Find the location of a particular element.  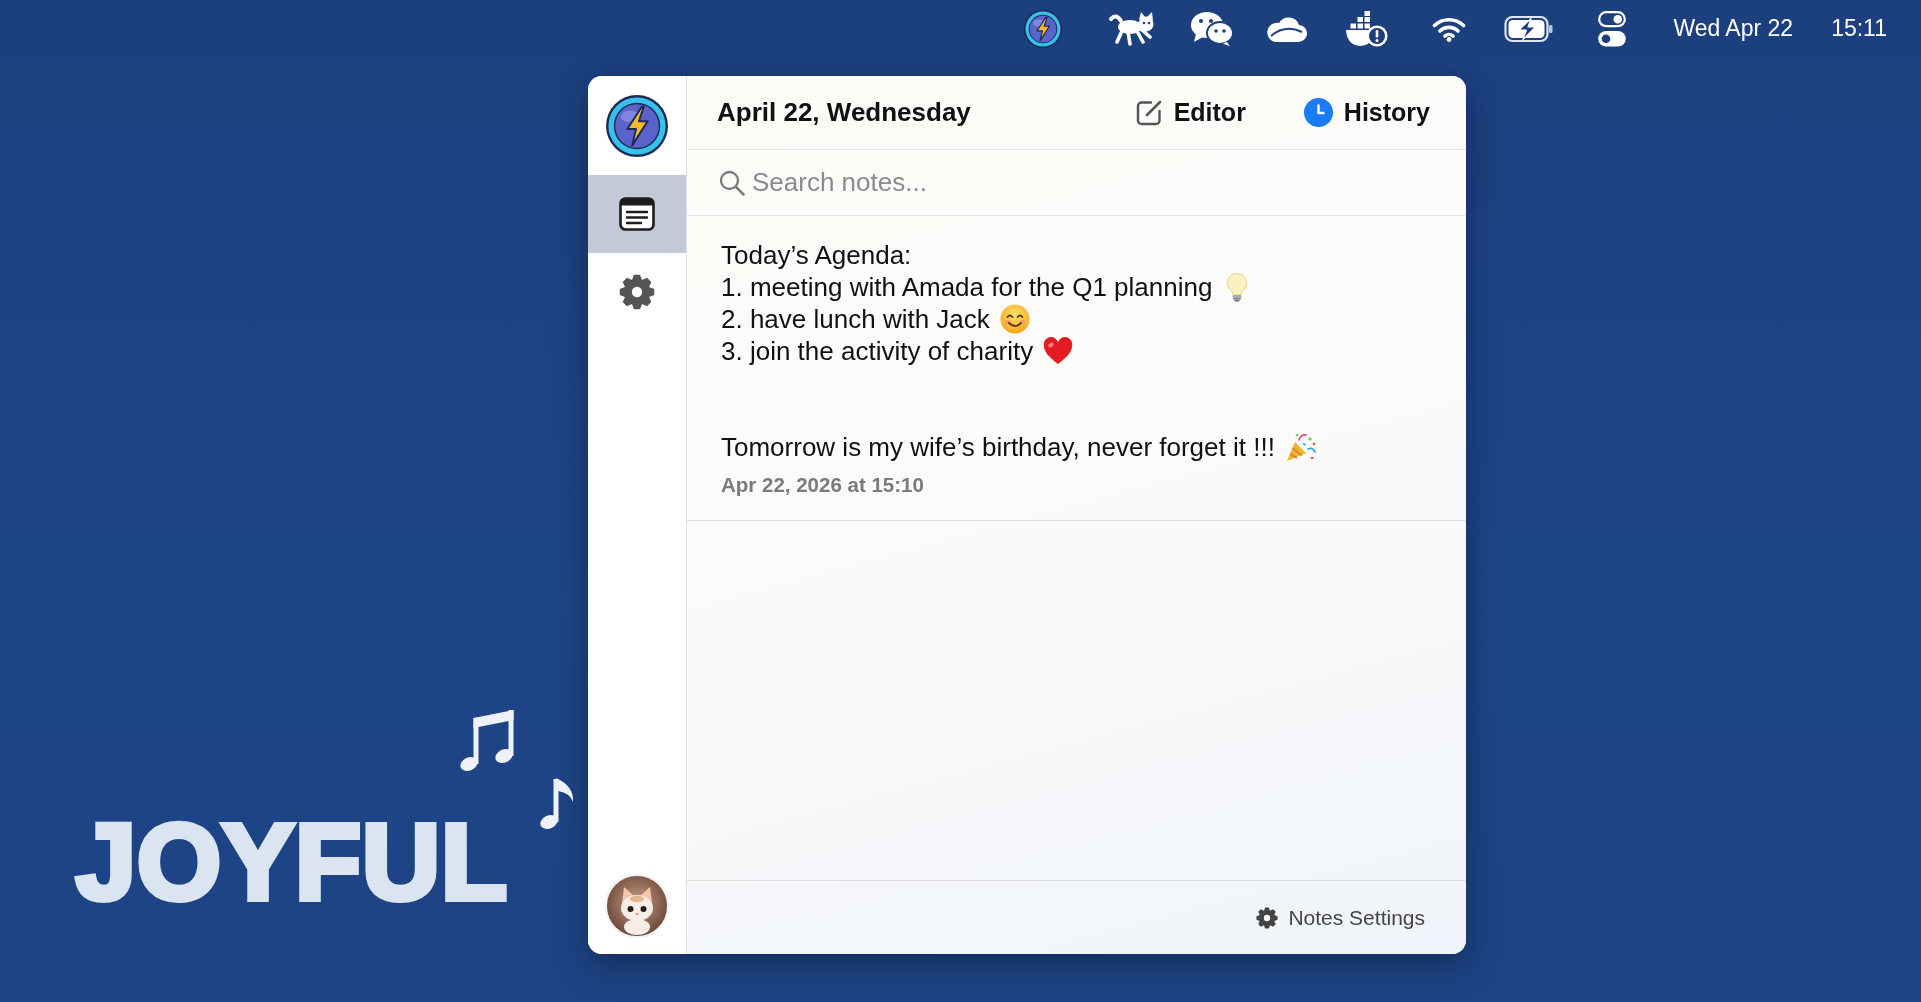

lightning-app-icon is located at coordinates (1043, 29).